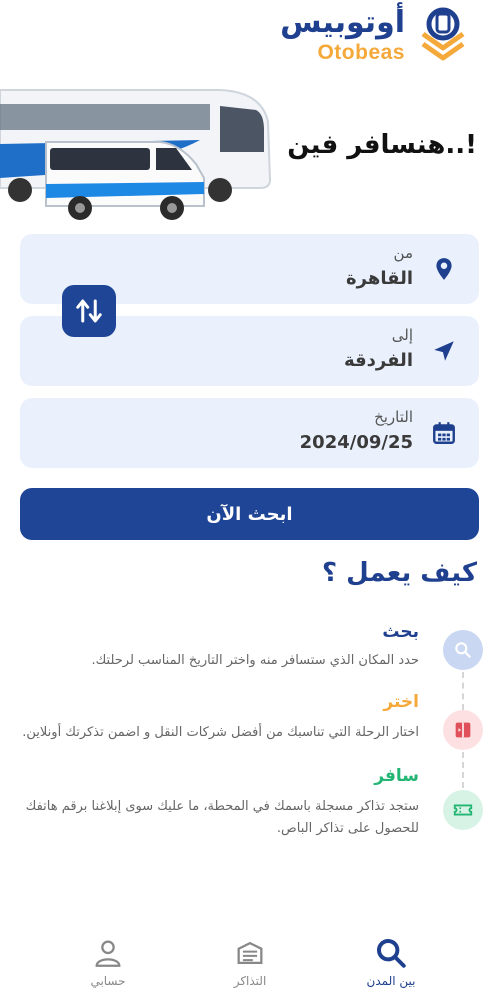 This screenshot has height=1000, width=499. Describe the element at coordinates (396, 776) in the screenshot. I see `step-travel-title: سافر` at that location.